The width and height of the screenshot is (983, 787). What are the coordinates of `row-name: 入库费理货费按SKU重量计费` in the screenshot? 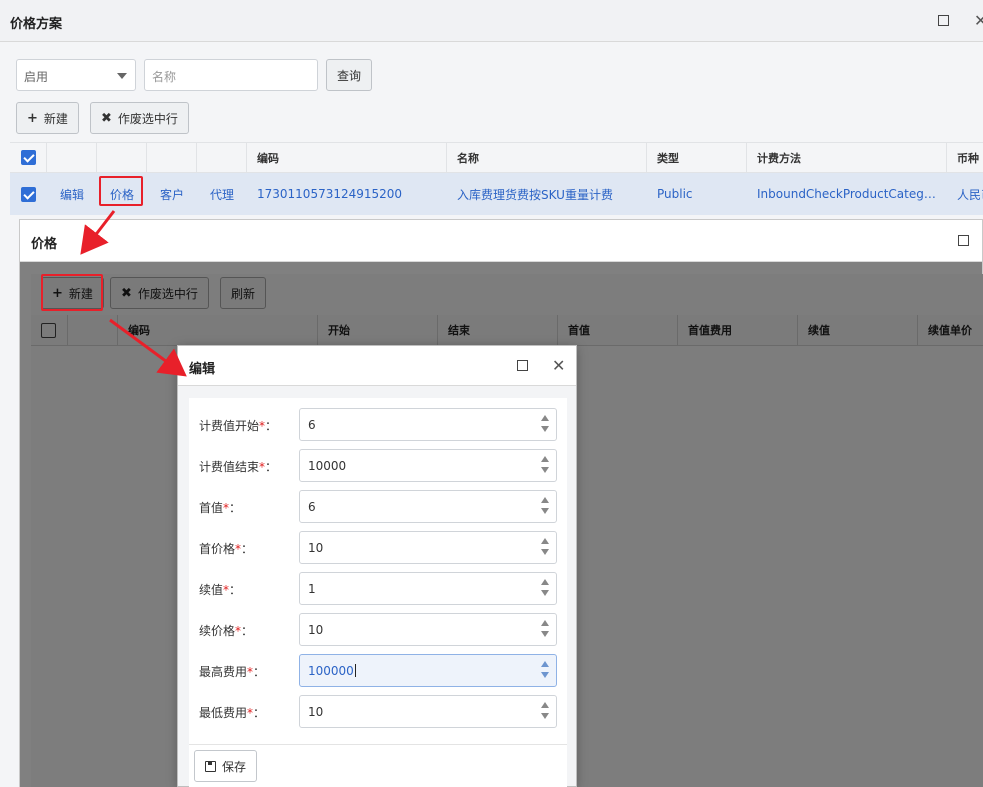 It's located at (535, 194).